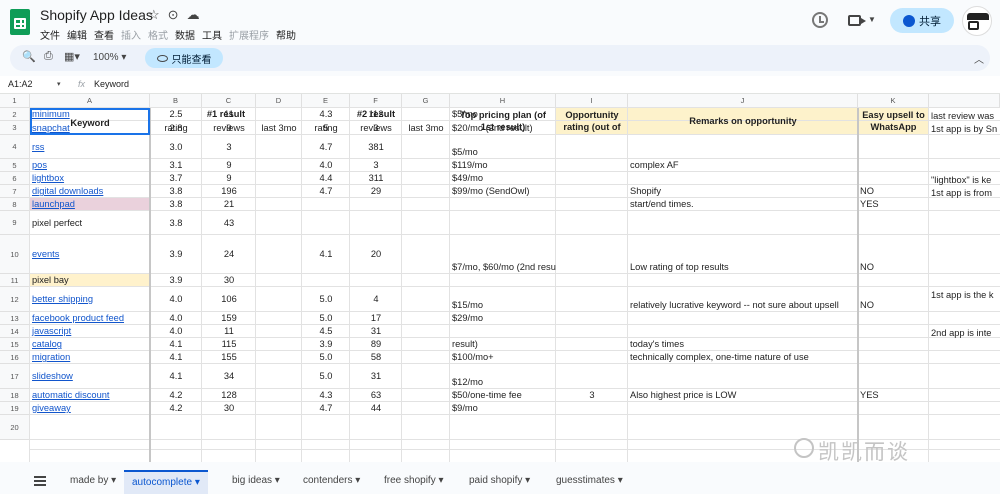  Describe the element at coordinates (176, 101) in the screenshot. I see `column-header: B` at that location.